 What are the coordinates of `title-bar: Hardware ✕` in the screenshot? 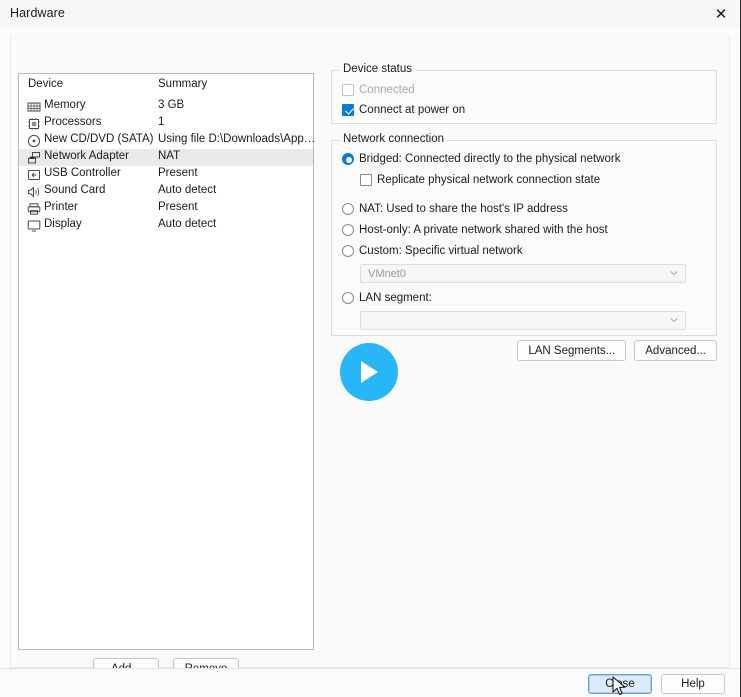 It's located at (370, 14).